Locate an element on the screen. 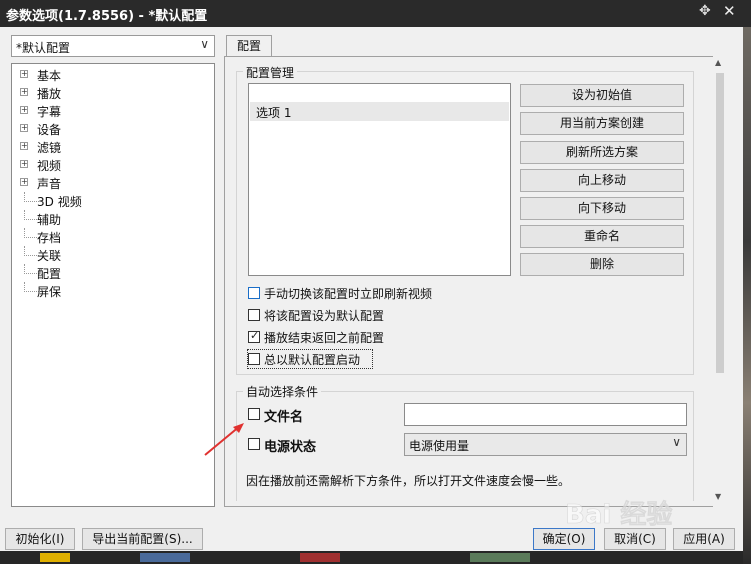 The image size is (751, 564). tree-item-assist: 辅助 is located at coordinates (112, 219).